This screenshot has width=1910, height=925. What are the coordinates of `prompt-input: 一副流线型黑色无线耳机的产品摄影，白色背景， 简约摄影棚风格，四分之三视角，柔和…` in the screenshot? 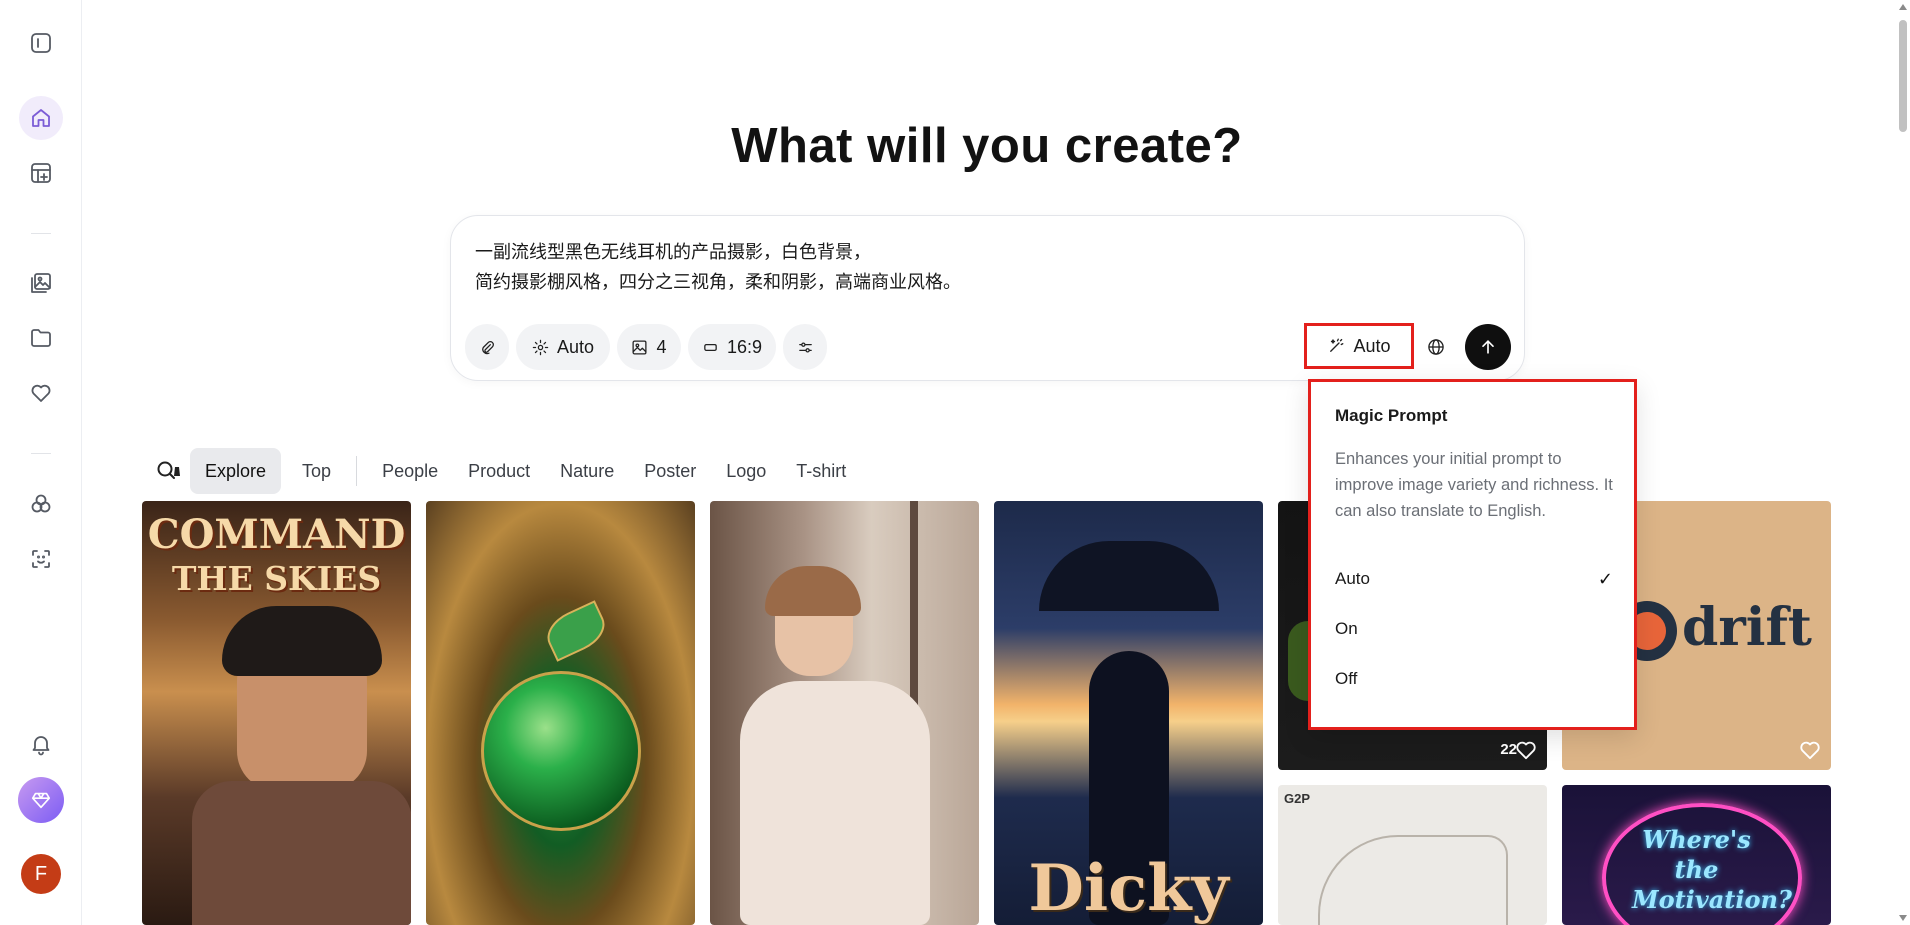 It's located at (985, 268).